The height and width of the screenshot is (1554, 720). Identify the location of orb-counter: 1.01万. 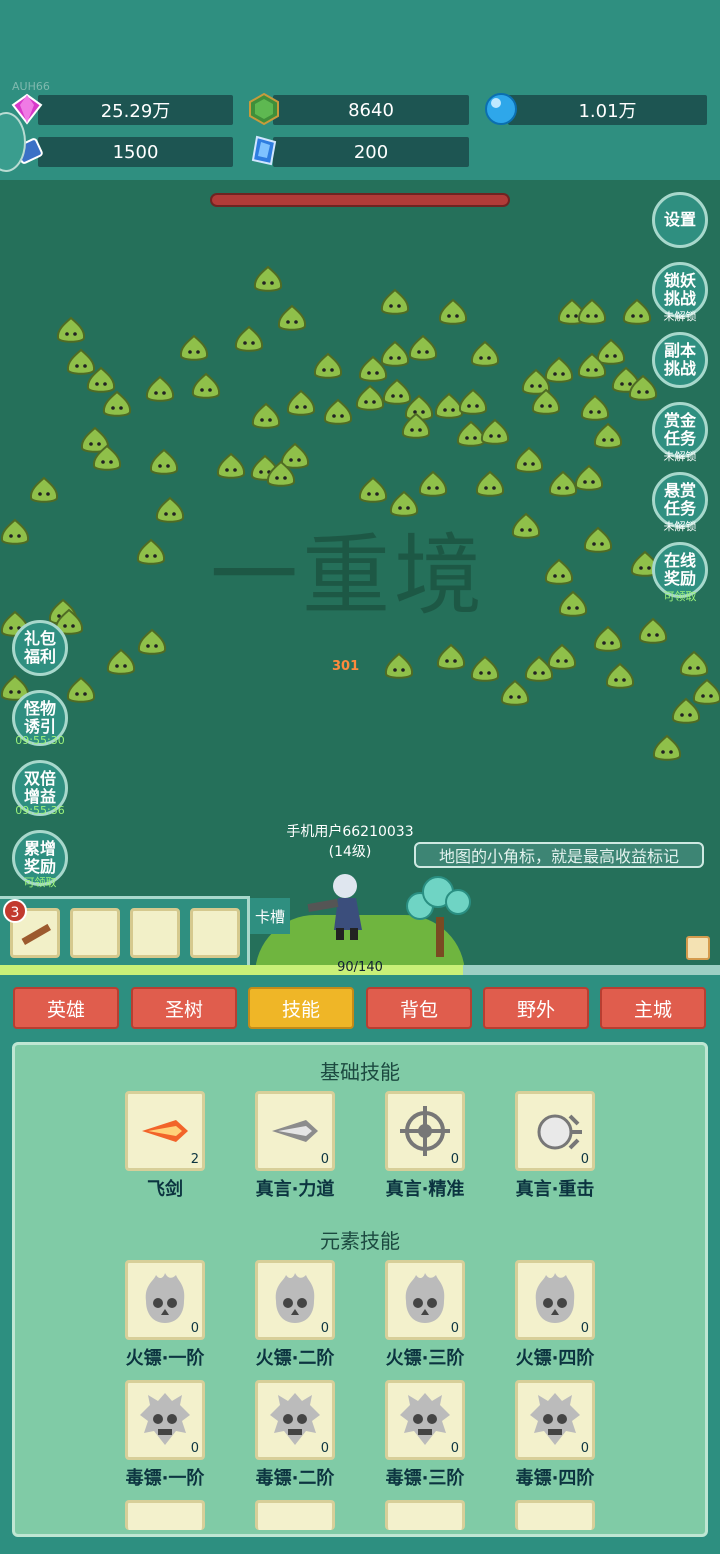
(607, 110).